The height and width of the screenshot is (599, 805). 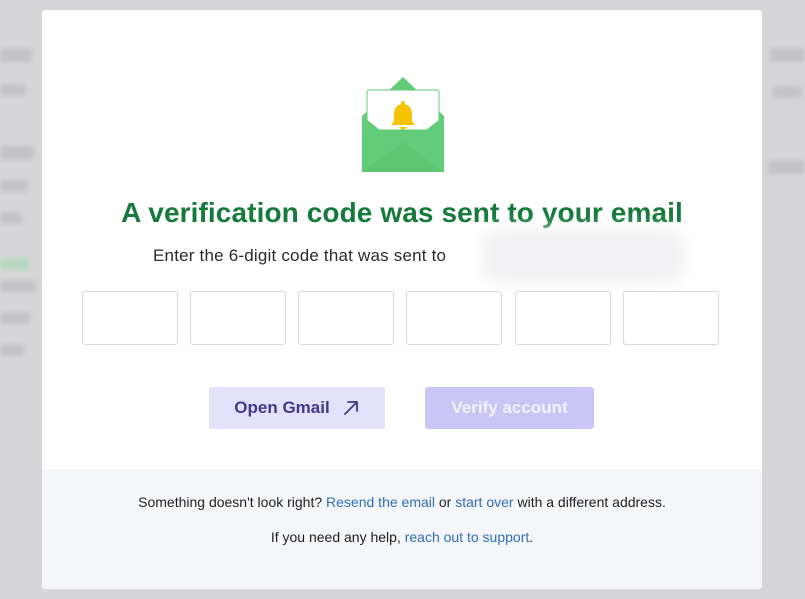 I want to click on footer-text: with a different address., so click(x=589, y=502).